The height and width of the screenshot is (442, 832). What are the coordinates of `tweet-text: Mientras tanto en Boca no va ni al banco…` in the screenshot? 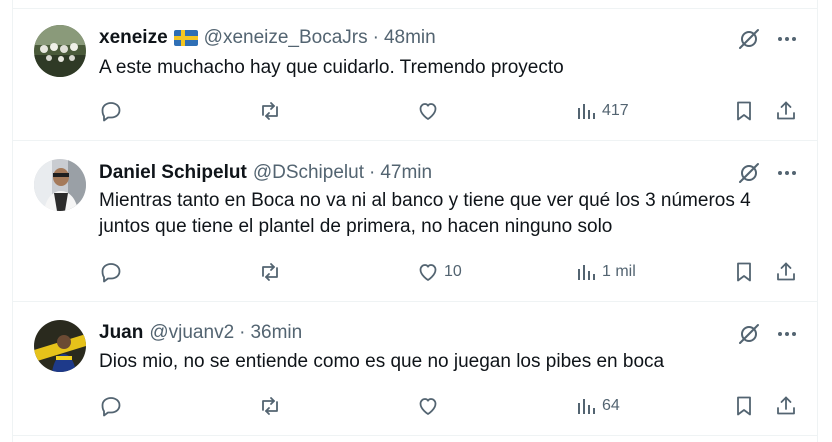 It's located at (425, 213).